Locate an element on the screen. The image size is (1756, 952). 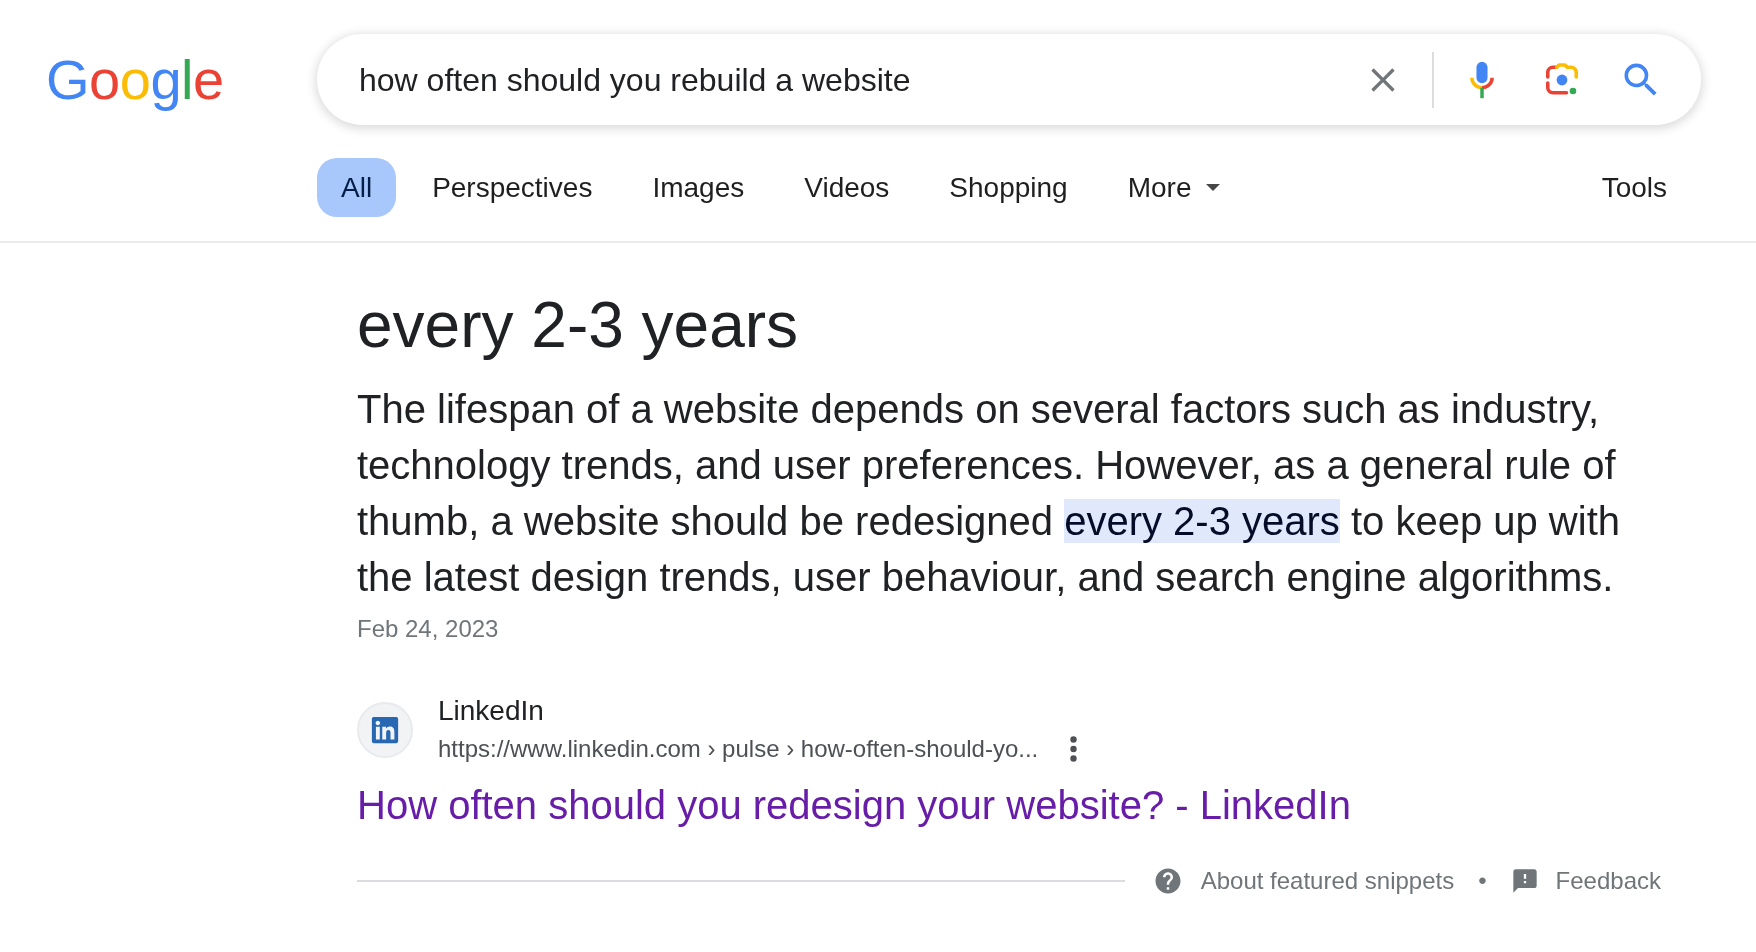
caret-icon is located at coordinates (1212, 187).